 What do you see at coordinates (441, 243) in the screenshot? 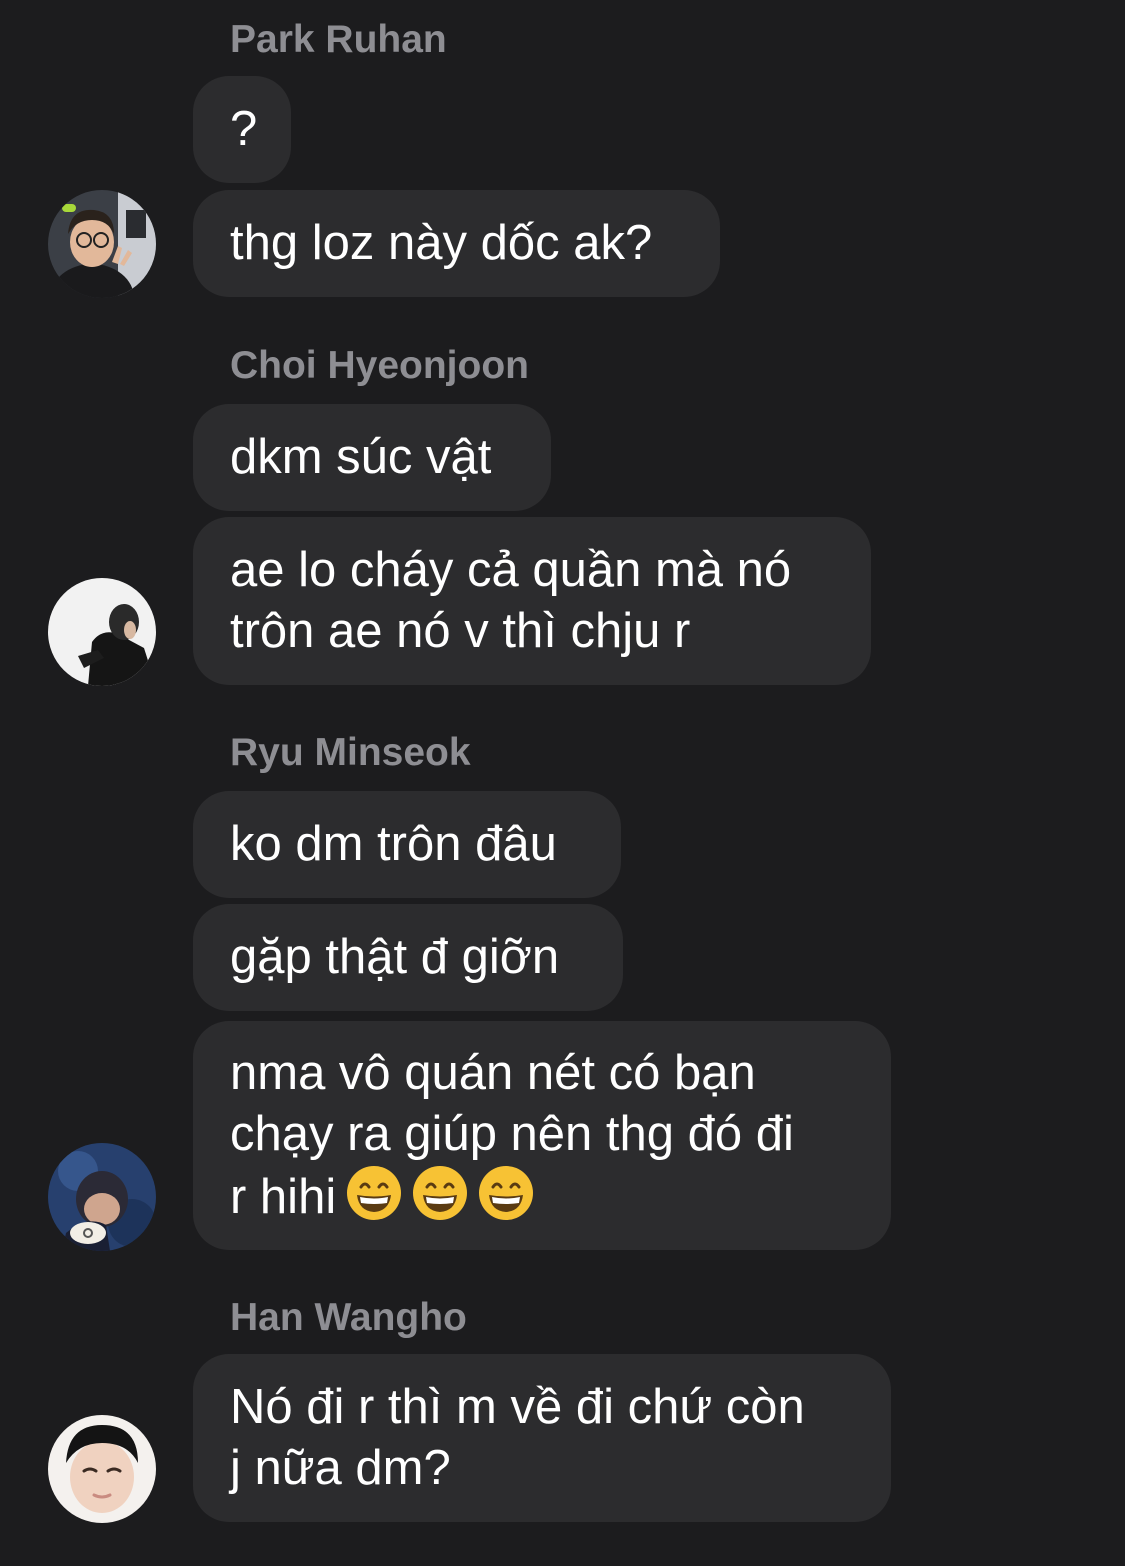
I see `message-text: thg loz này dốc ak?` at bounding box center [441, 243].